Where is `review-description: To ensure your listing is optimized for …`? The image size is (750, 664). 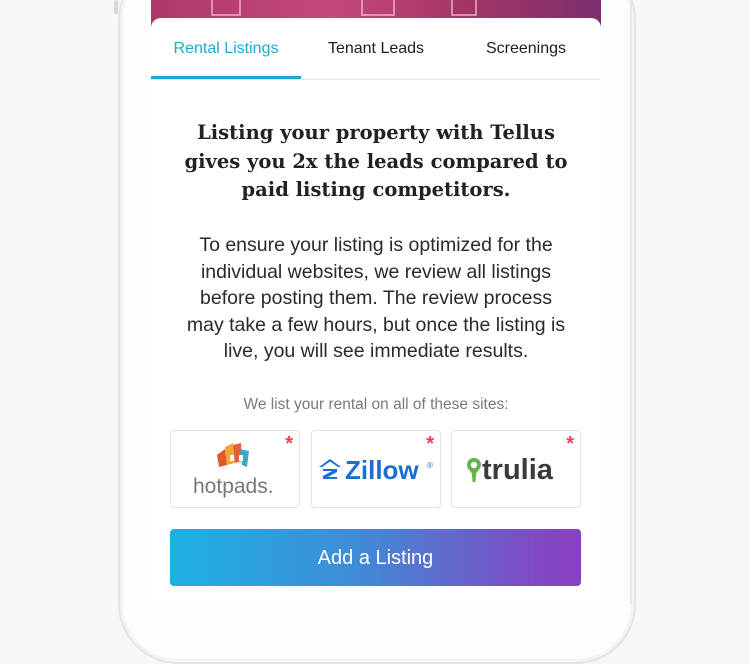
review-description: To ensure your listing is optimized for … is located at coordinates (376, 298).